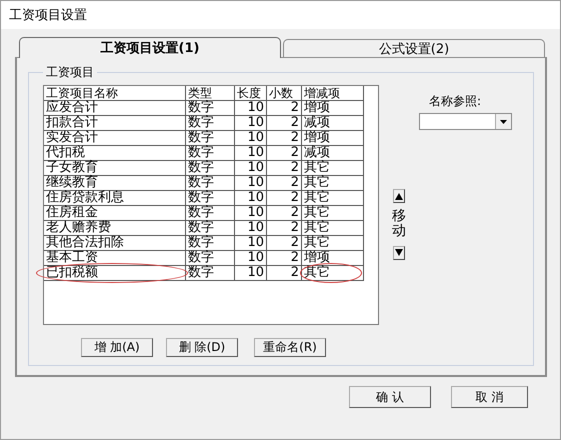  What do you see at coordinates (290, 347) in the screenshot?
I see `table-action-button: 重命名(R)` at bounding box center [290, 347].